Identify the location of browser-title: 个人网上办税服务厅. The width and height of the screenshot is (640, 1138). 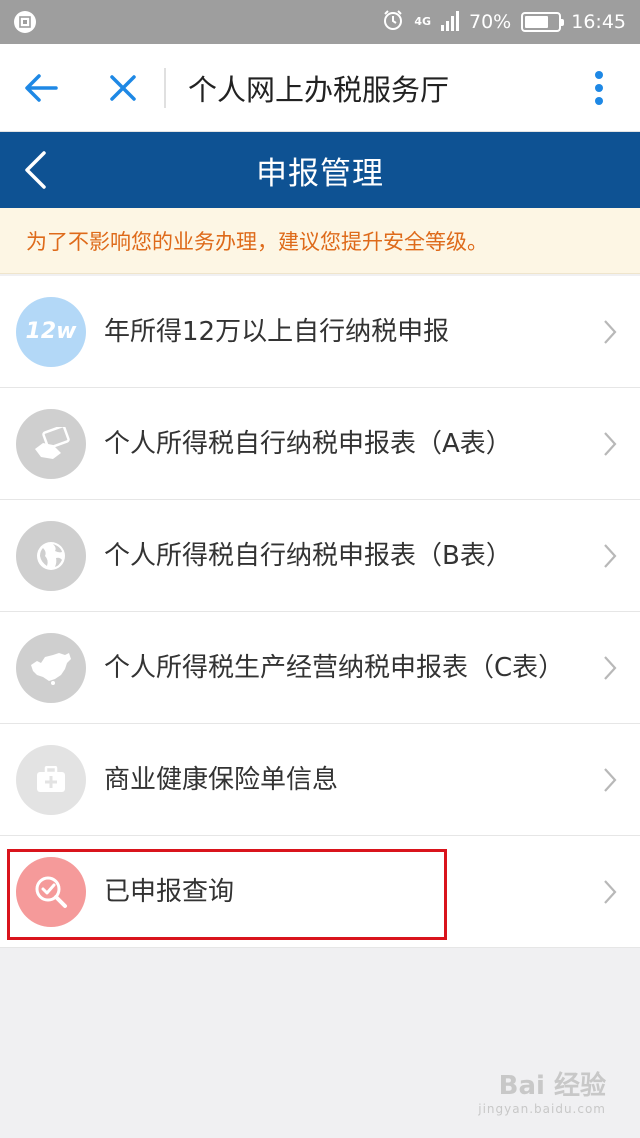
(319, 89).